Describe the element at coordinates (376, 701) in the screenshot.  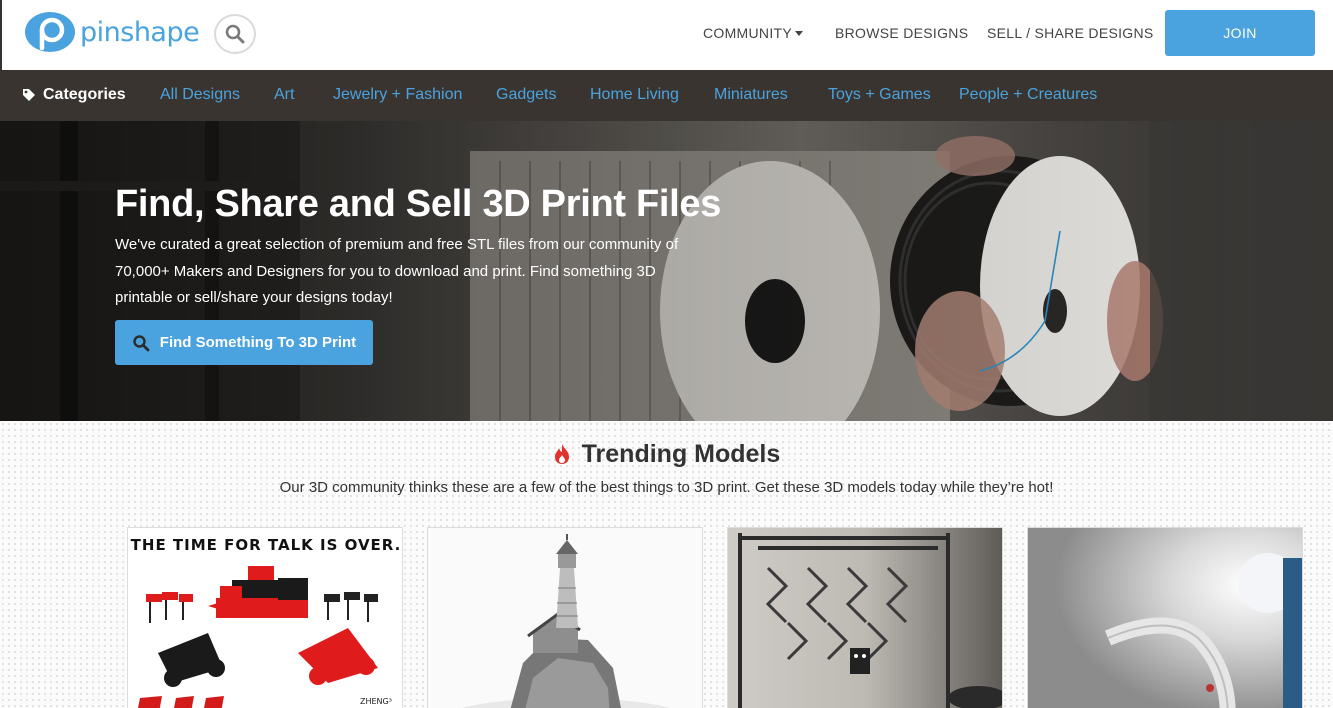
I see `svg-text: ZHENG³` at that location.